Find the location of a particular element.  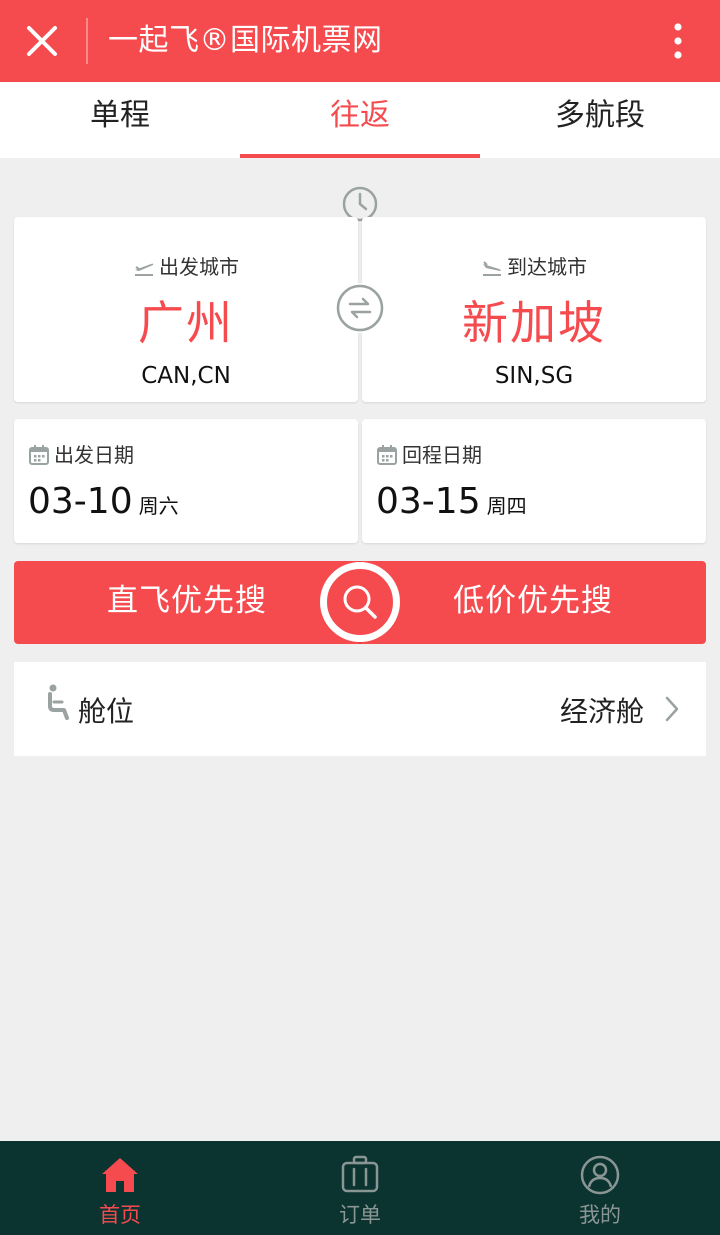

tab-round-trip: 往返 is located at coordinates (360, 120).